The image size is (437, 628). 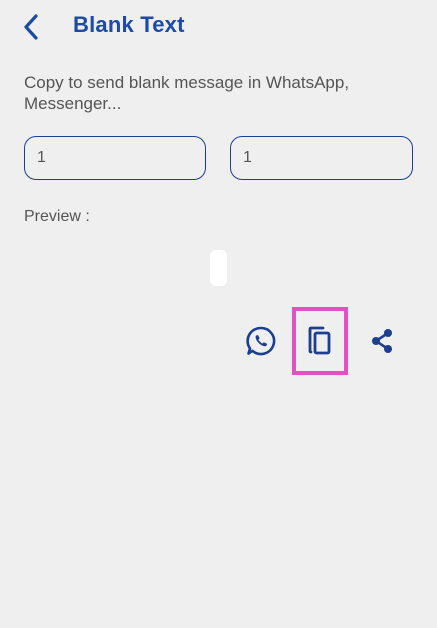 I want to click on share-button, so click(x=382, y=341).